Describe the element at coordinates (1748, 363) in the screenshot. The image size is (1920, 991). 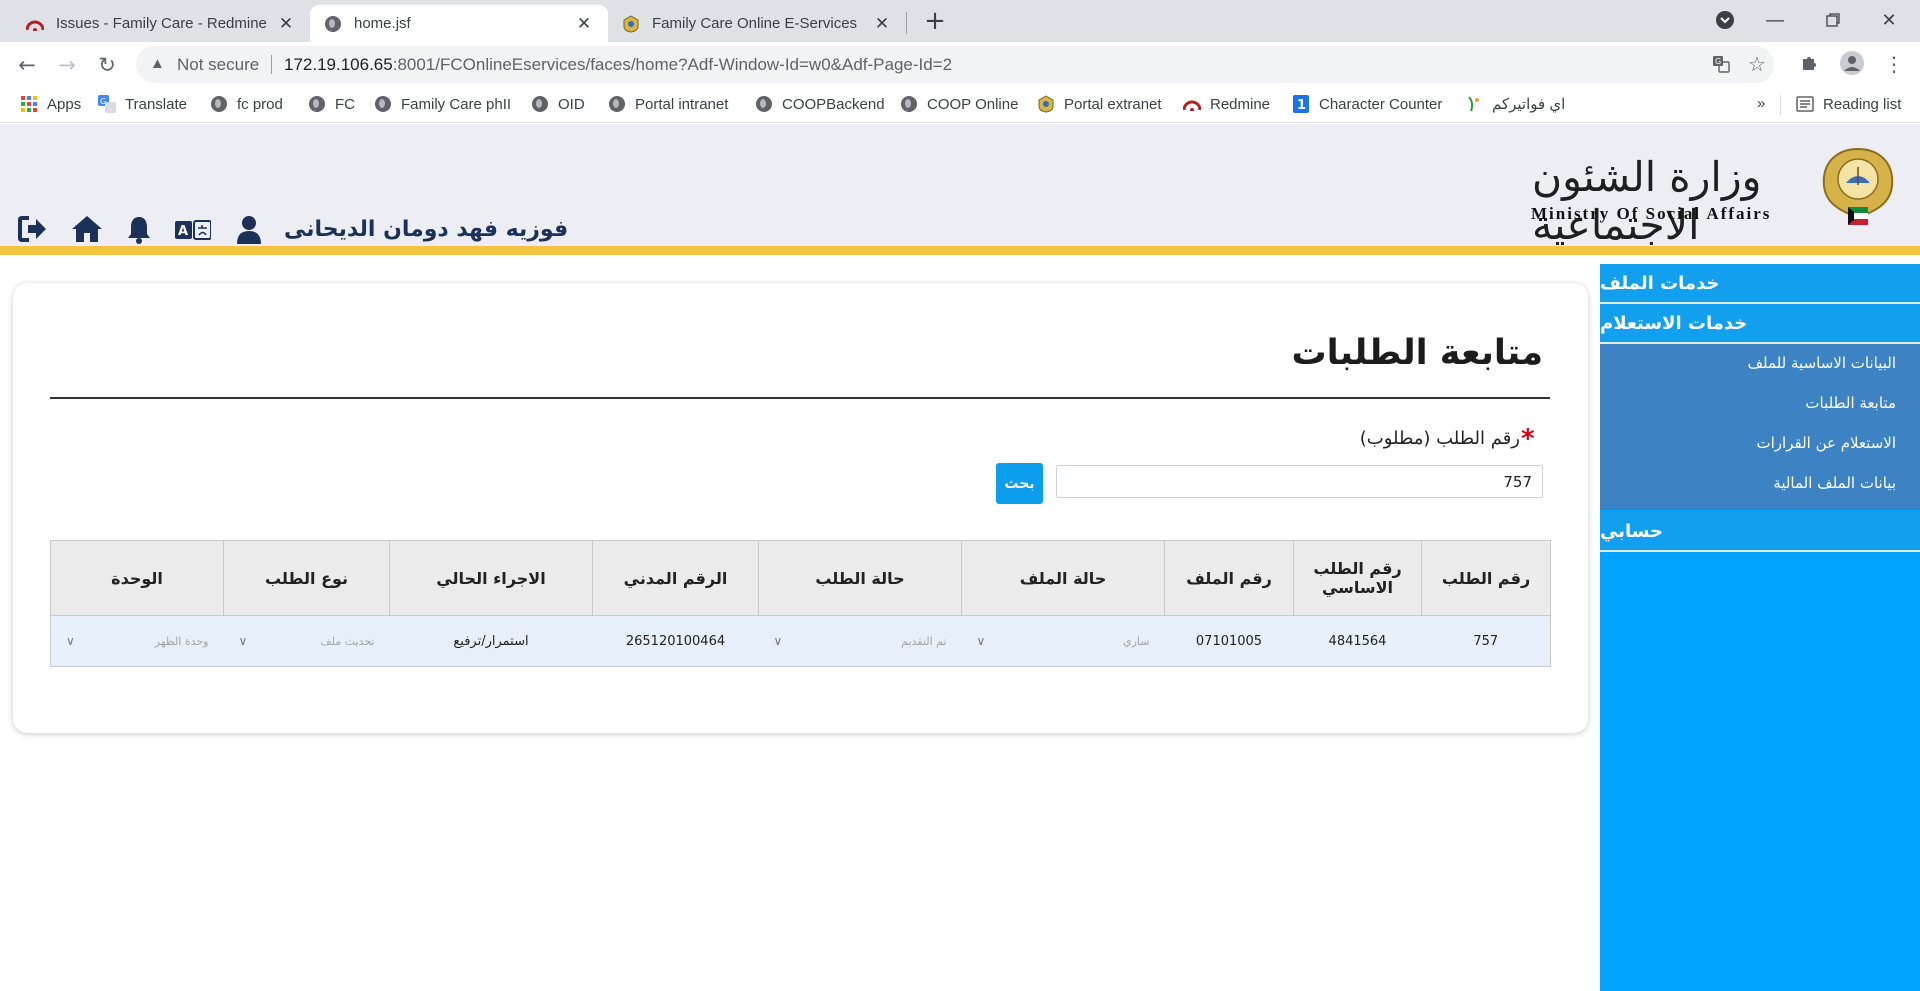
I see `sidebar-item-file-basic-data: البيانات الاساسية للملف` at that location.